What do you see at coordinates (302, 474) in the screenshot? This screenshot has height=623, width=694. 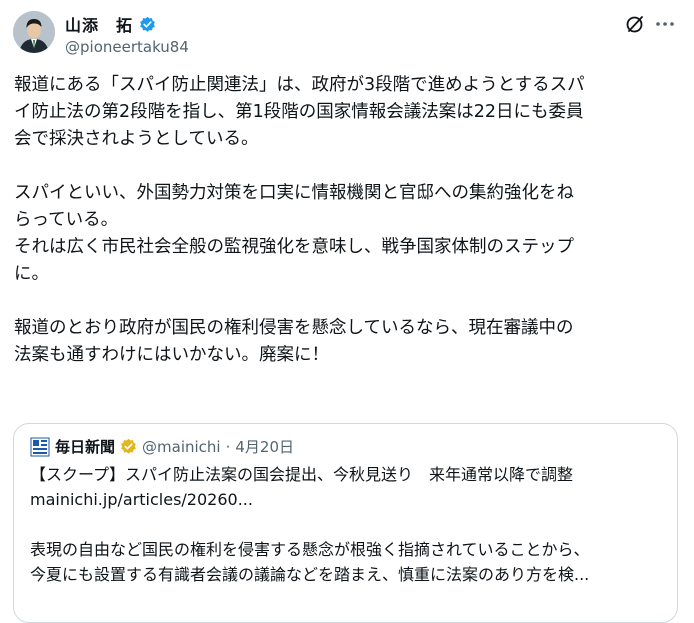 I see `quoted-headline: 【スクープ】スパイ防止法案の国会提出、今秋見送り 来年通常以降で調整` at bounding box center [302, 474].